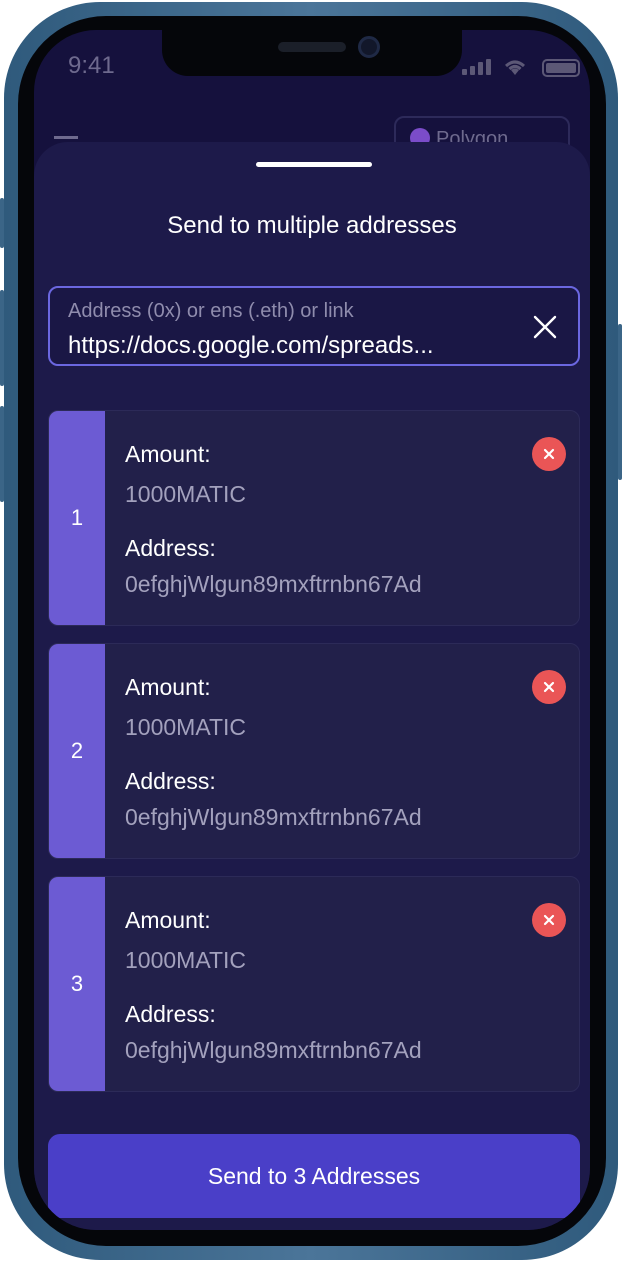  Describe the element at coordinates (561, 68) in the screenshot. I see `battery-icon` at that location.